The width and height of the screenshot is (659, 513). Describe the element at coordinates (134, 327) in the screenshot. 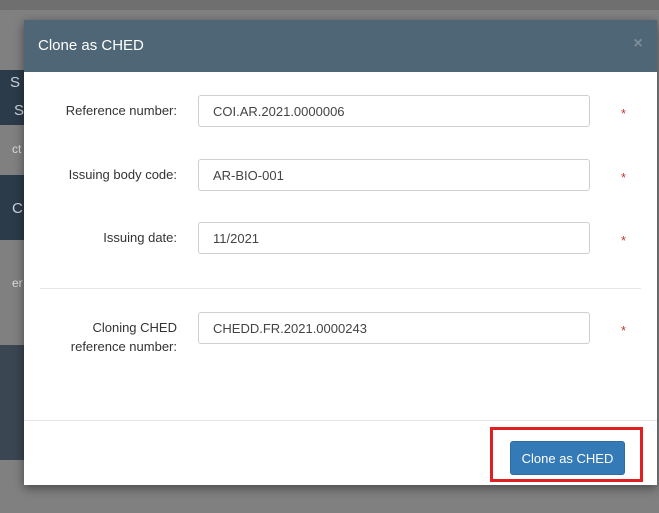

I see `cloning-ched-label-line1: Cloning CHED` at that location.